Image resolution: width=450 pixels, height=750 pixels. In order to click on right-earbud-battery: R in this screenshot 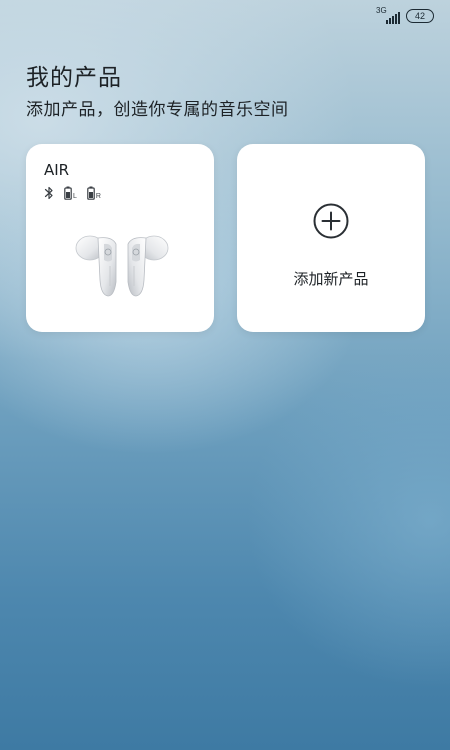, I will do `click(94, 193)`.